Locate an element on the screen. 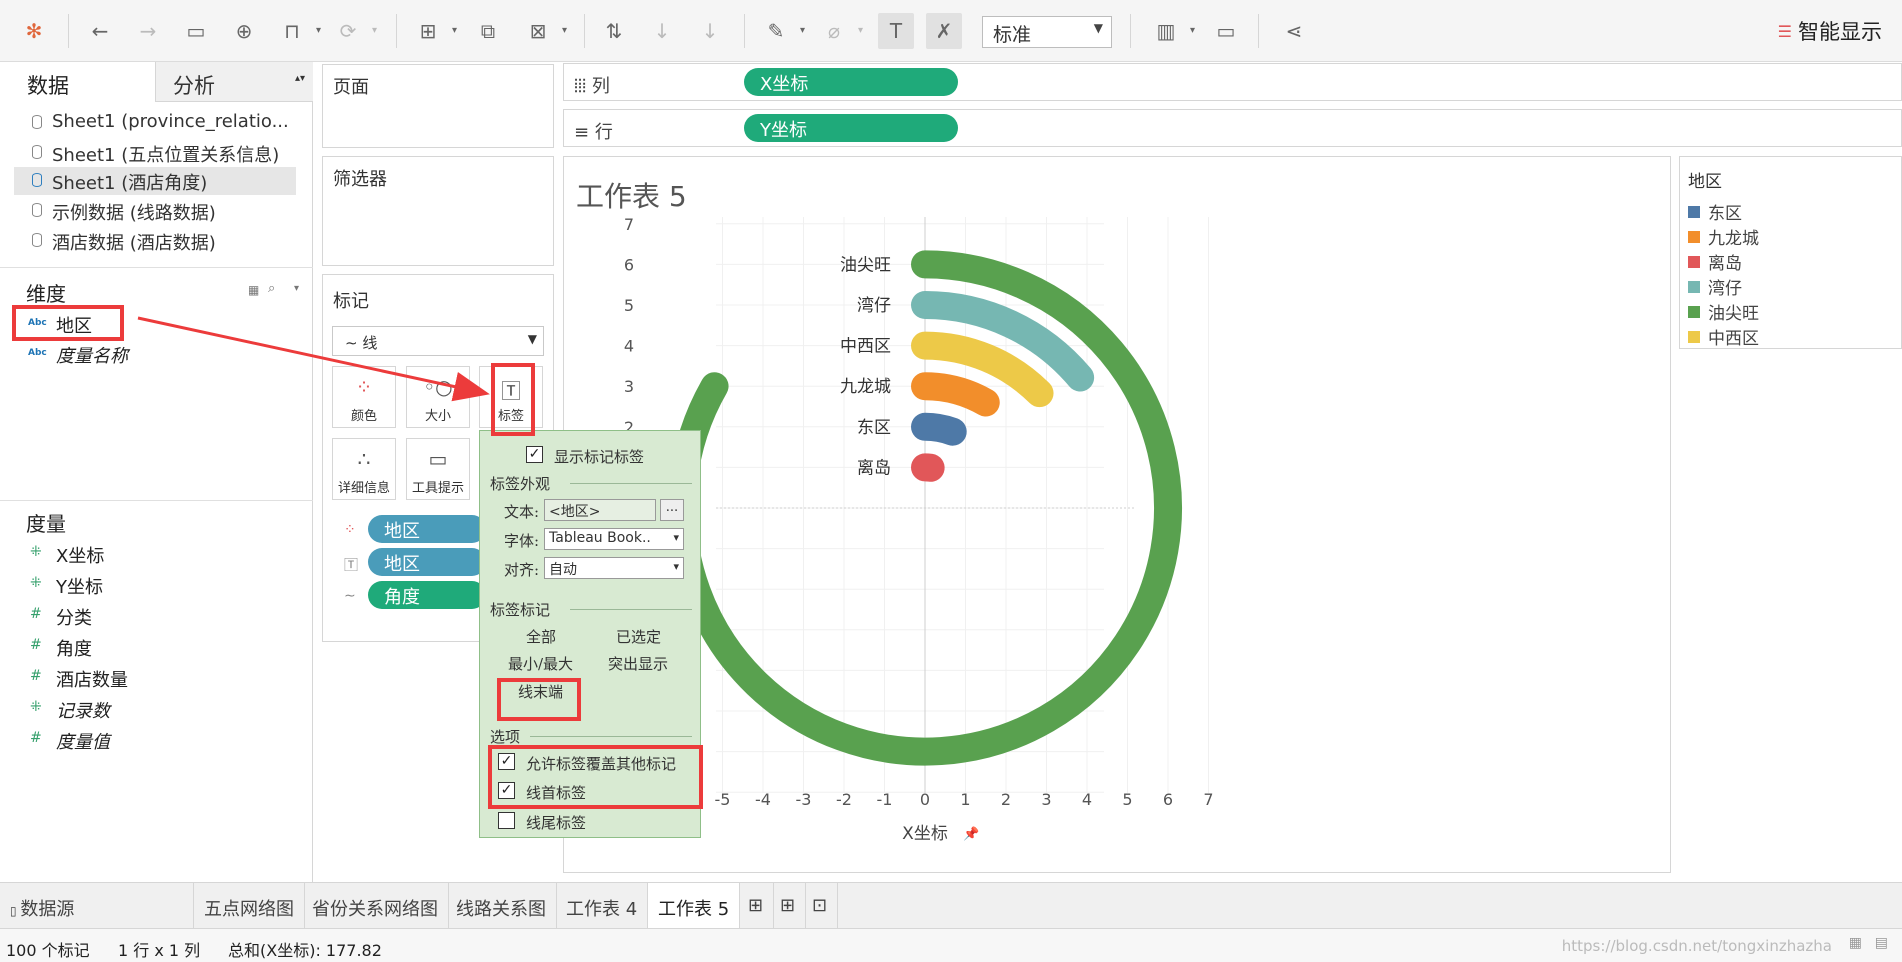 The image size is (1902, 962). list-view-icon: ▤ is located at coordinates (1881, 943).